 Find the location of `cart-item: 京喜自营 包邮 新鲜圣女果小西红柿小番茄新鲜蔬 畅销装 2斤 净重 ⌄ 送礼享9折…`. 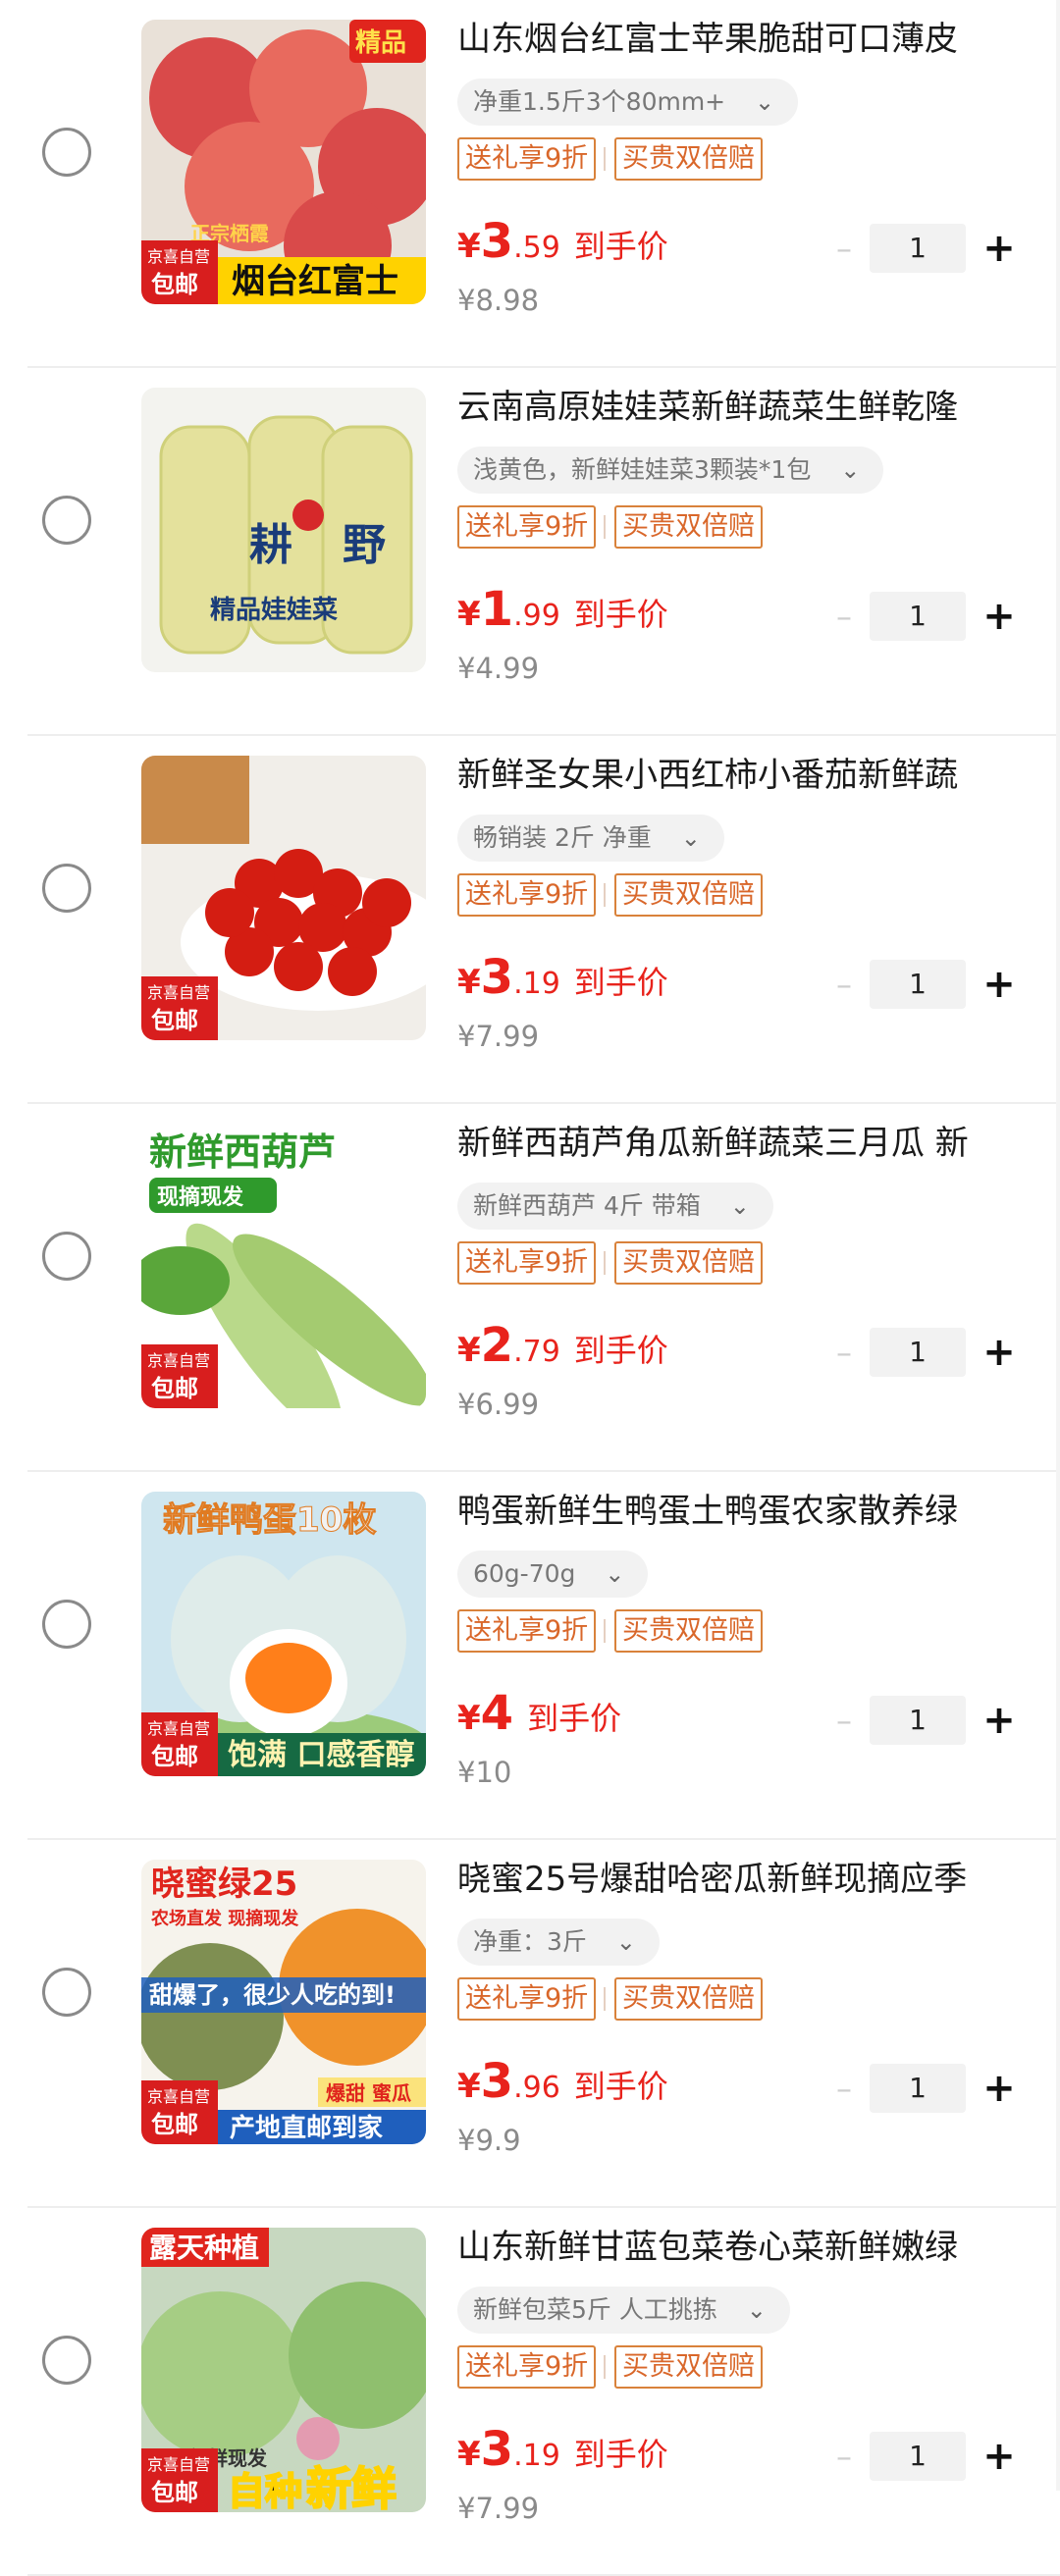

cart-item: 京喜自营 包邮 新鲜圣女果小西红柿小番茄新鲜蔬 畅销装 2斤 净重 ⌄ 送礼享9折… is located at coordinates (530, 920).